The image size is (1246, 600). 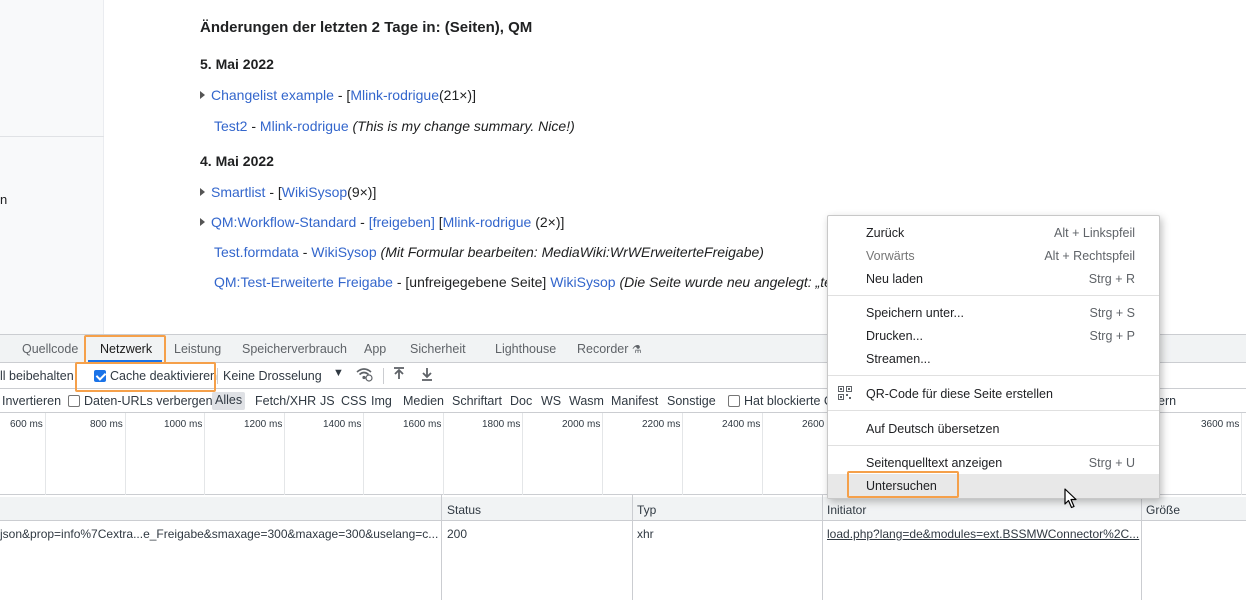 What do you see at coordinates (423, 401) in the screenshot?
I see `filter-media: Medien` at bounding box center [423, 401].